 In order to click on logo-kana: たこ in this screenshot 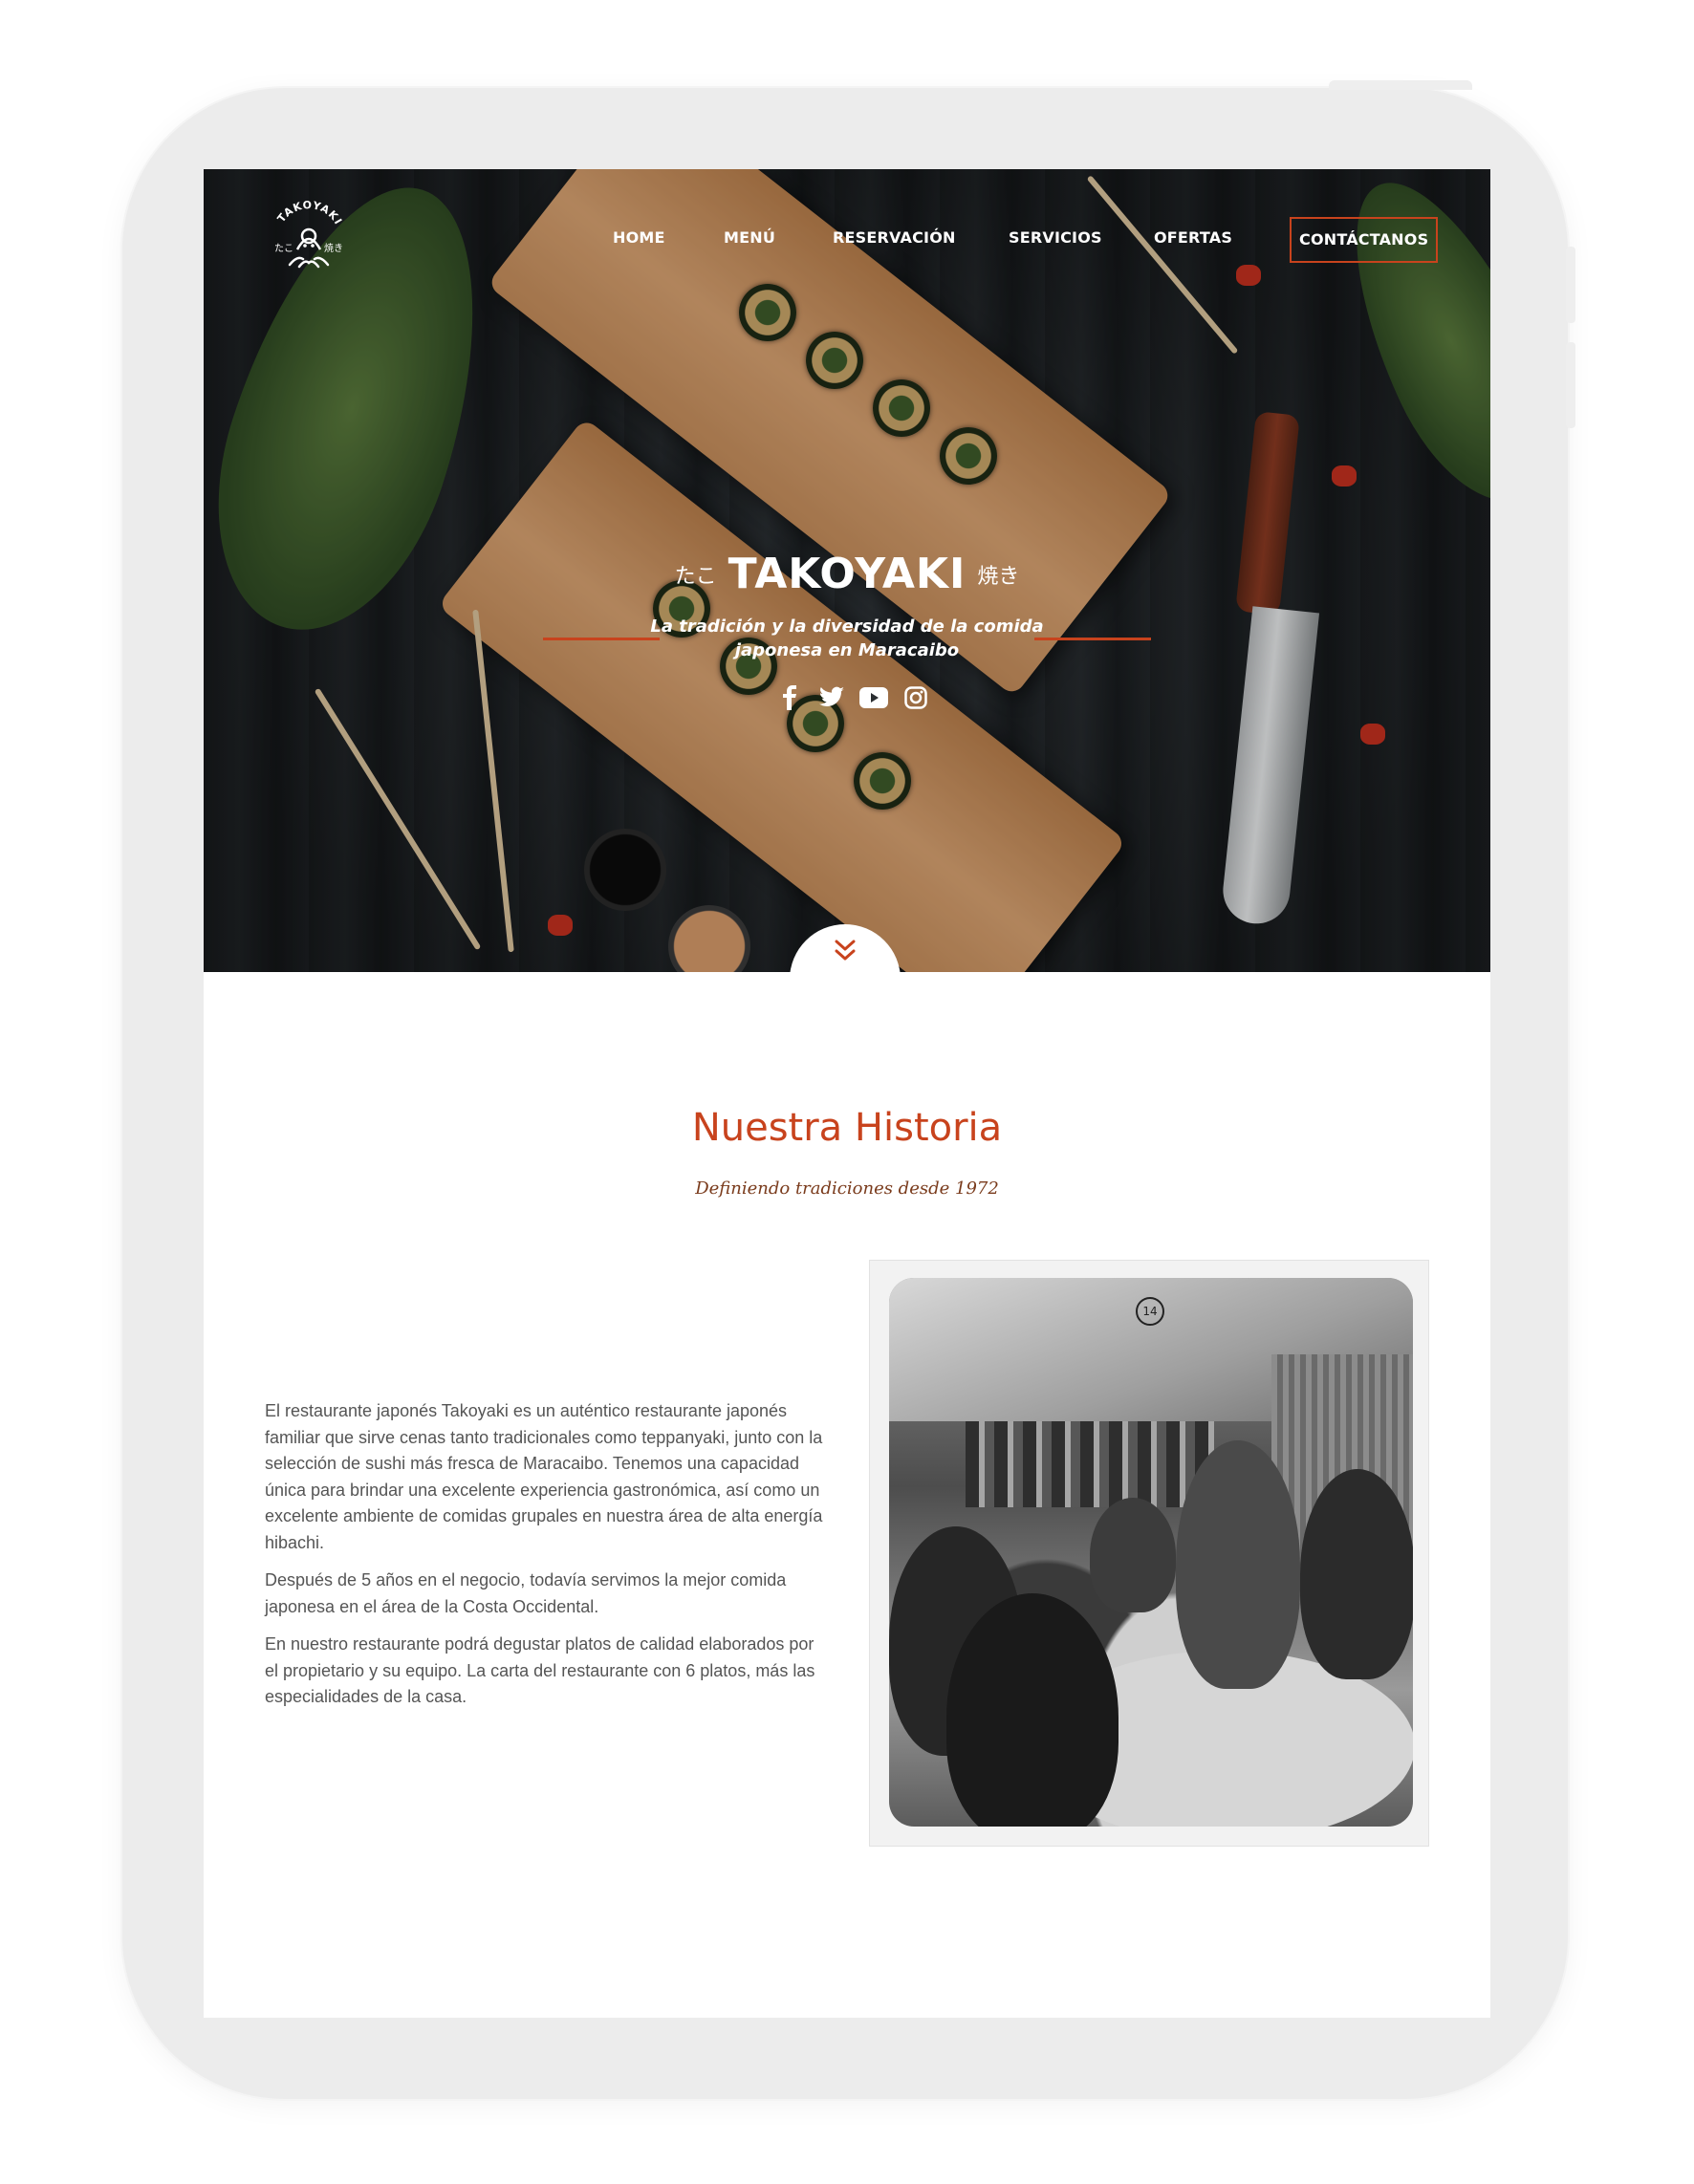, I will do `click(283, 248)`.